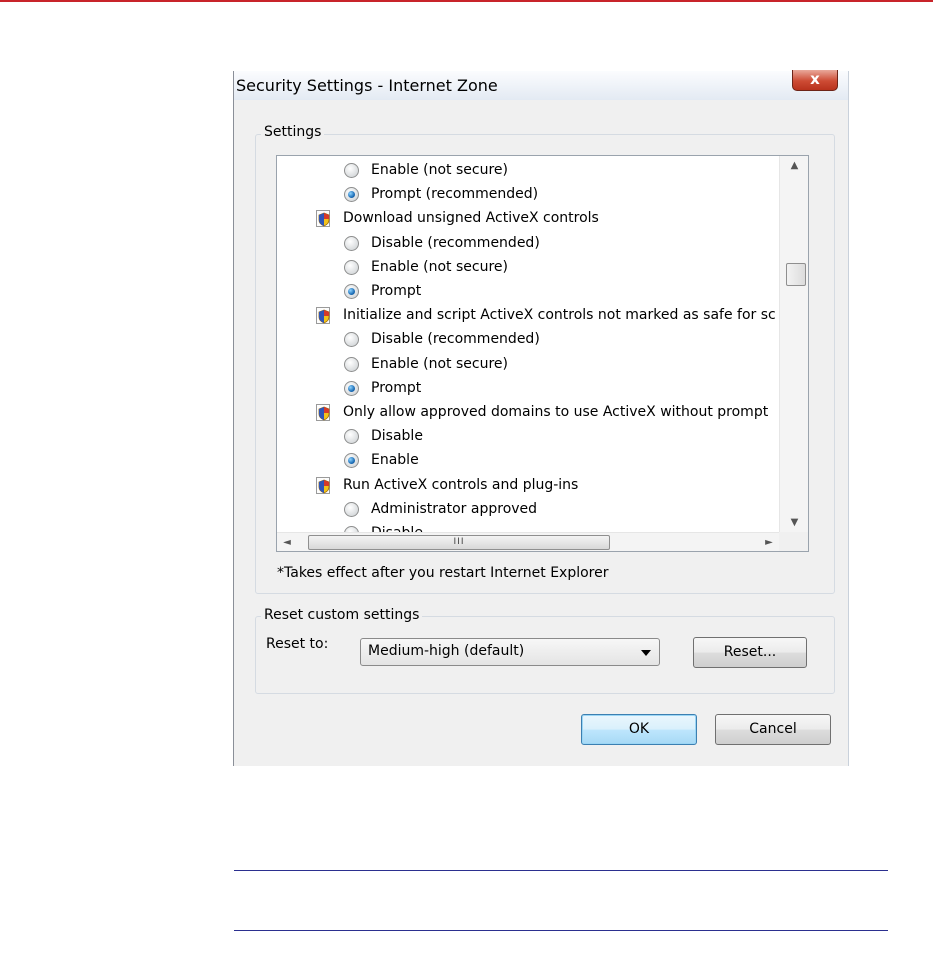 This screenshot has height=957, width=933. What do you see at coordinates (342, 615) in the screenshot?
I see `reset-group-label: Reset custom settings` at bounding box center [342, 615].